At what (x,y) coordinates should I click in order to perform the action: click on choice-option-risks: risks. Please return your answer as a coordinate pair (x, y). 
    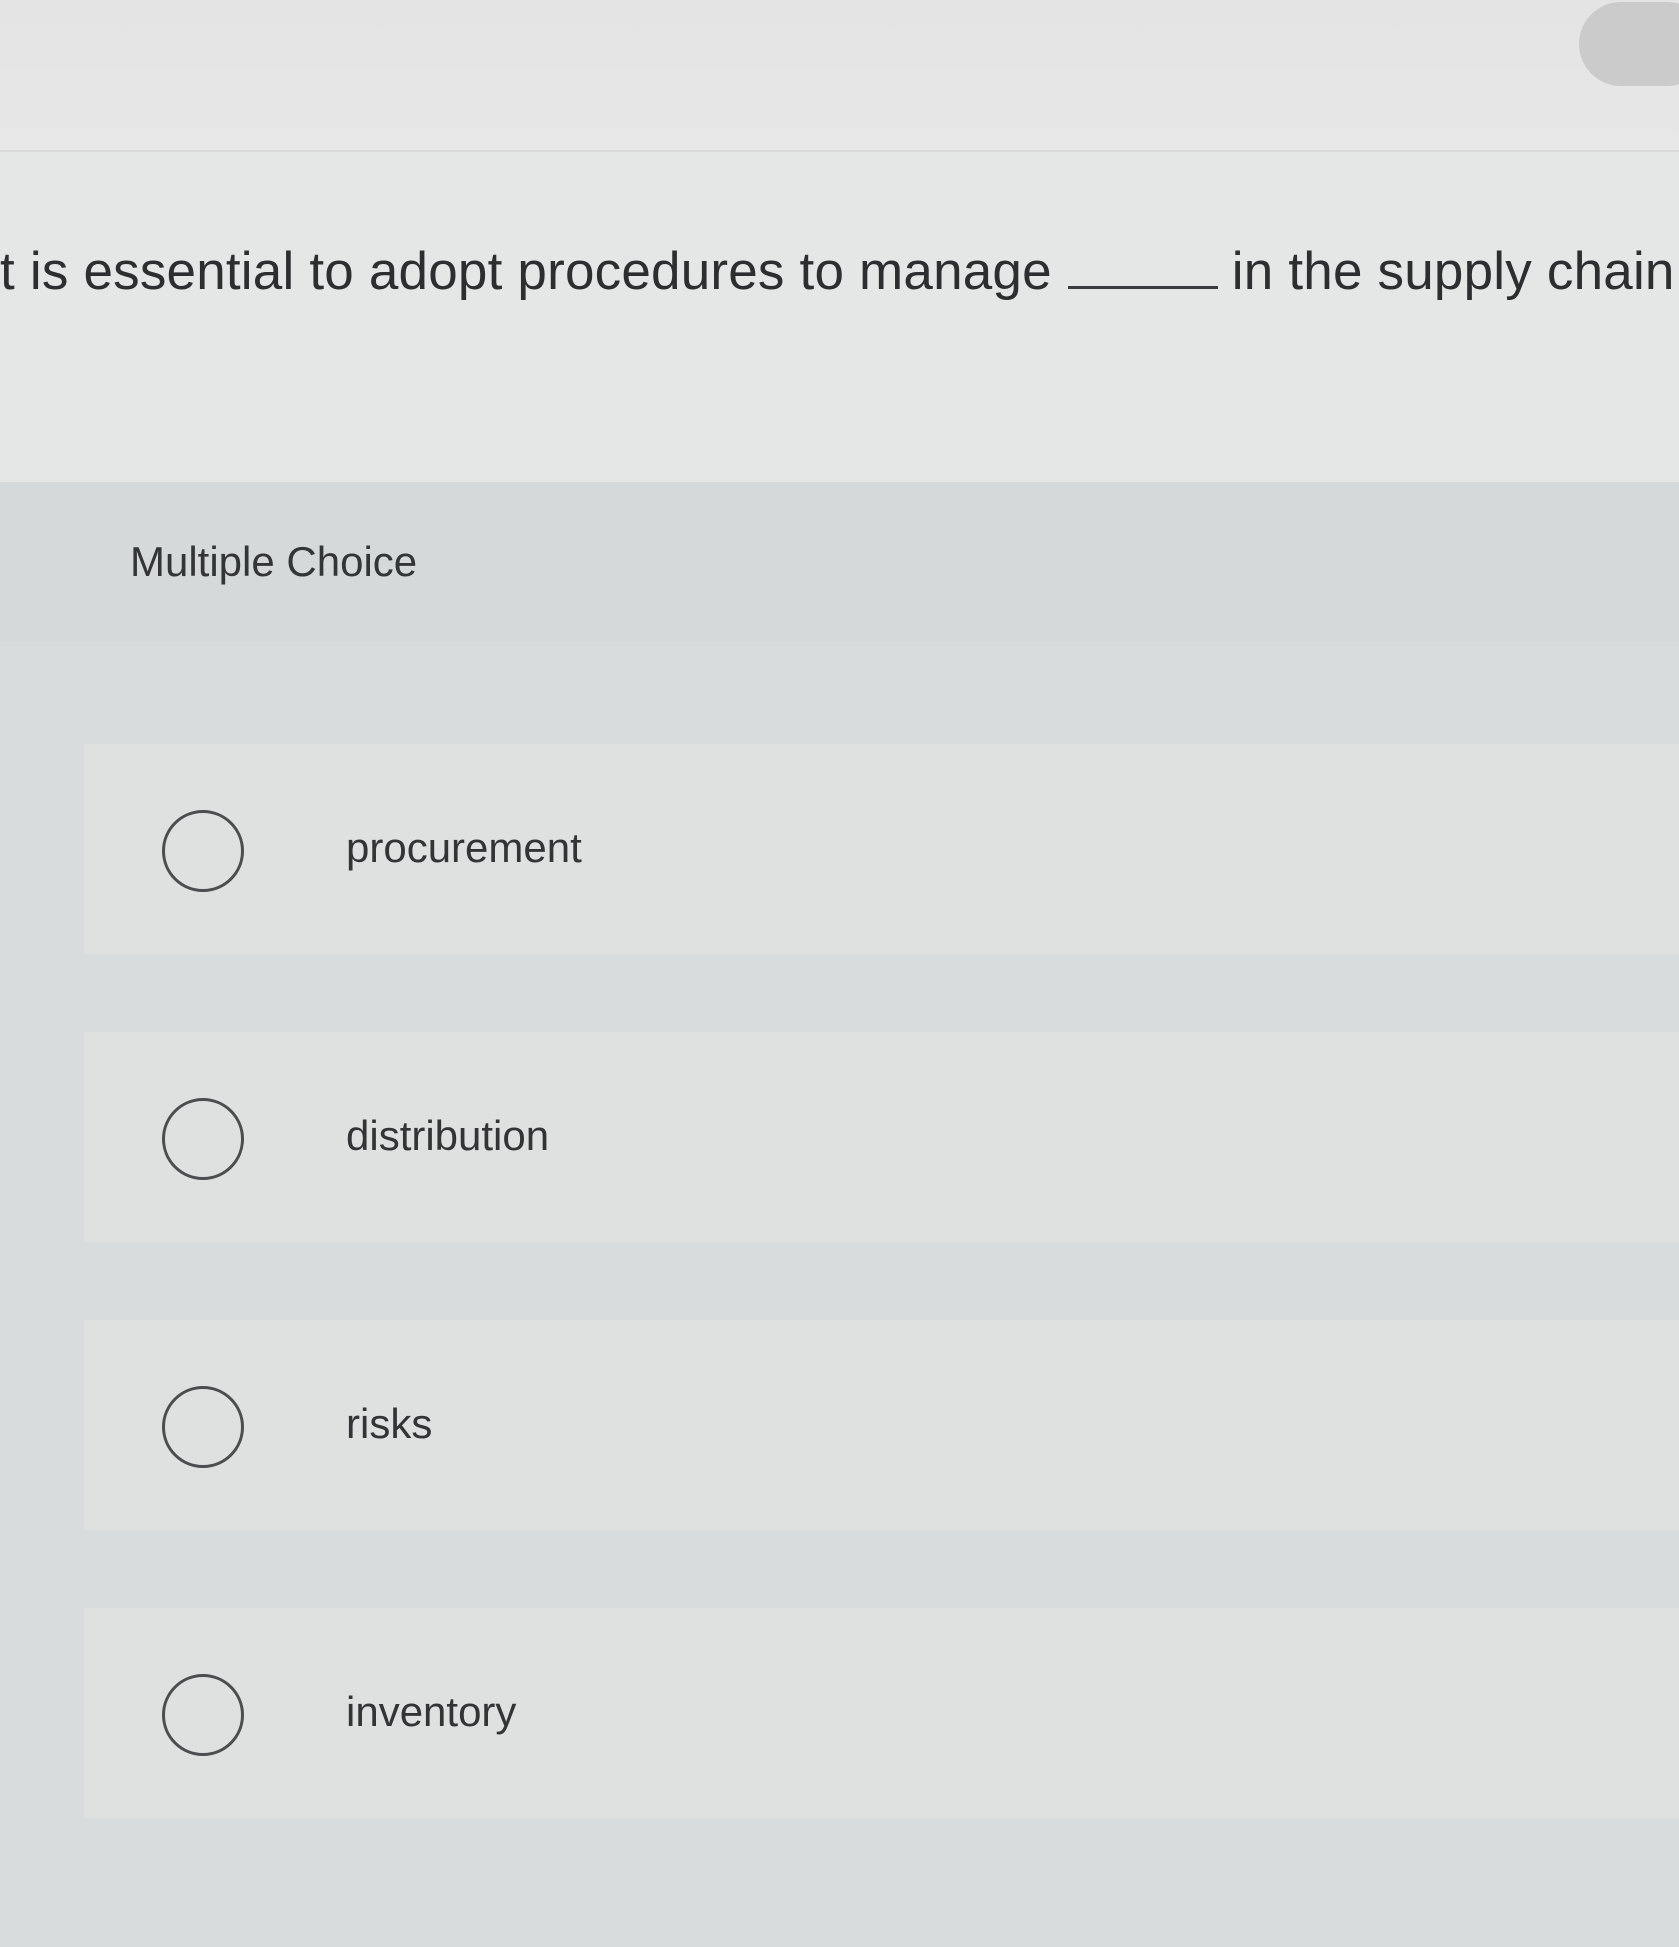
    Looking at the image, I should click on (881, 1425).